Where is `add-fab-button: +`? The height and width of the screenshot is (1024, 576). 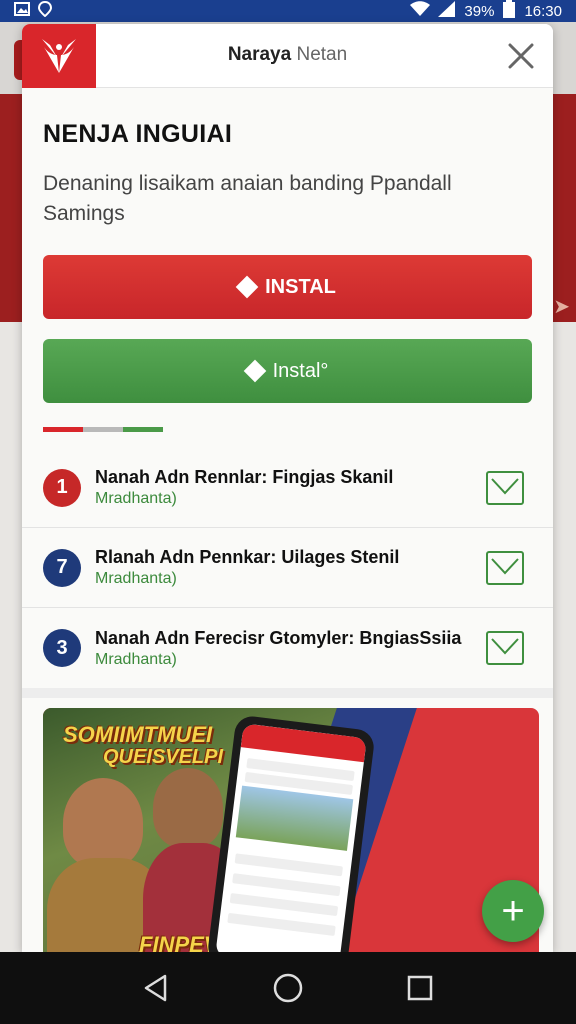
add-fab-button: + is located at coordinates (513, 911).